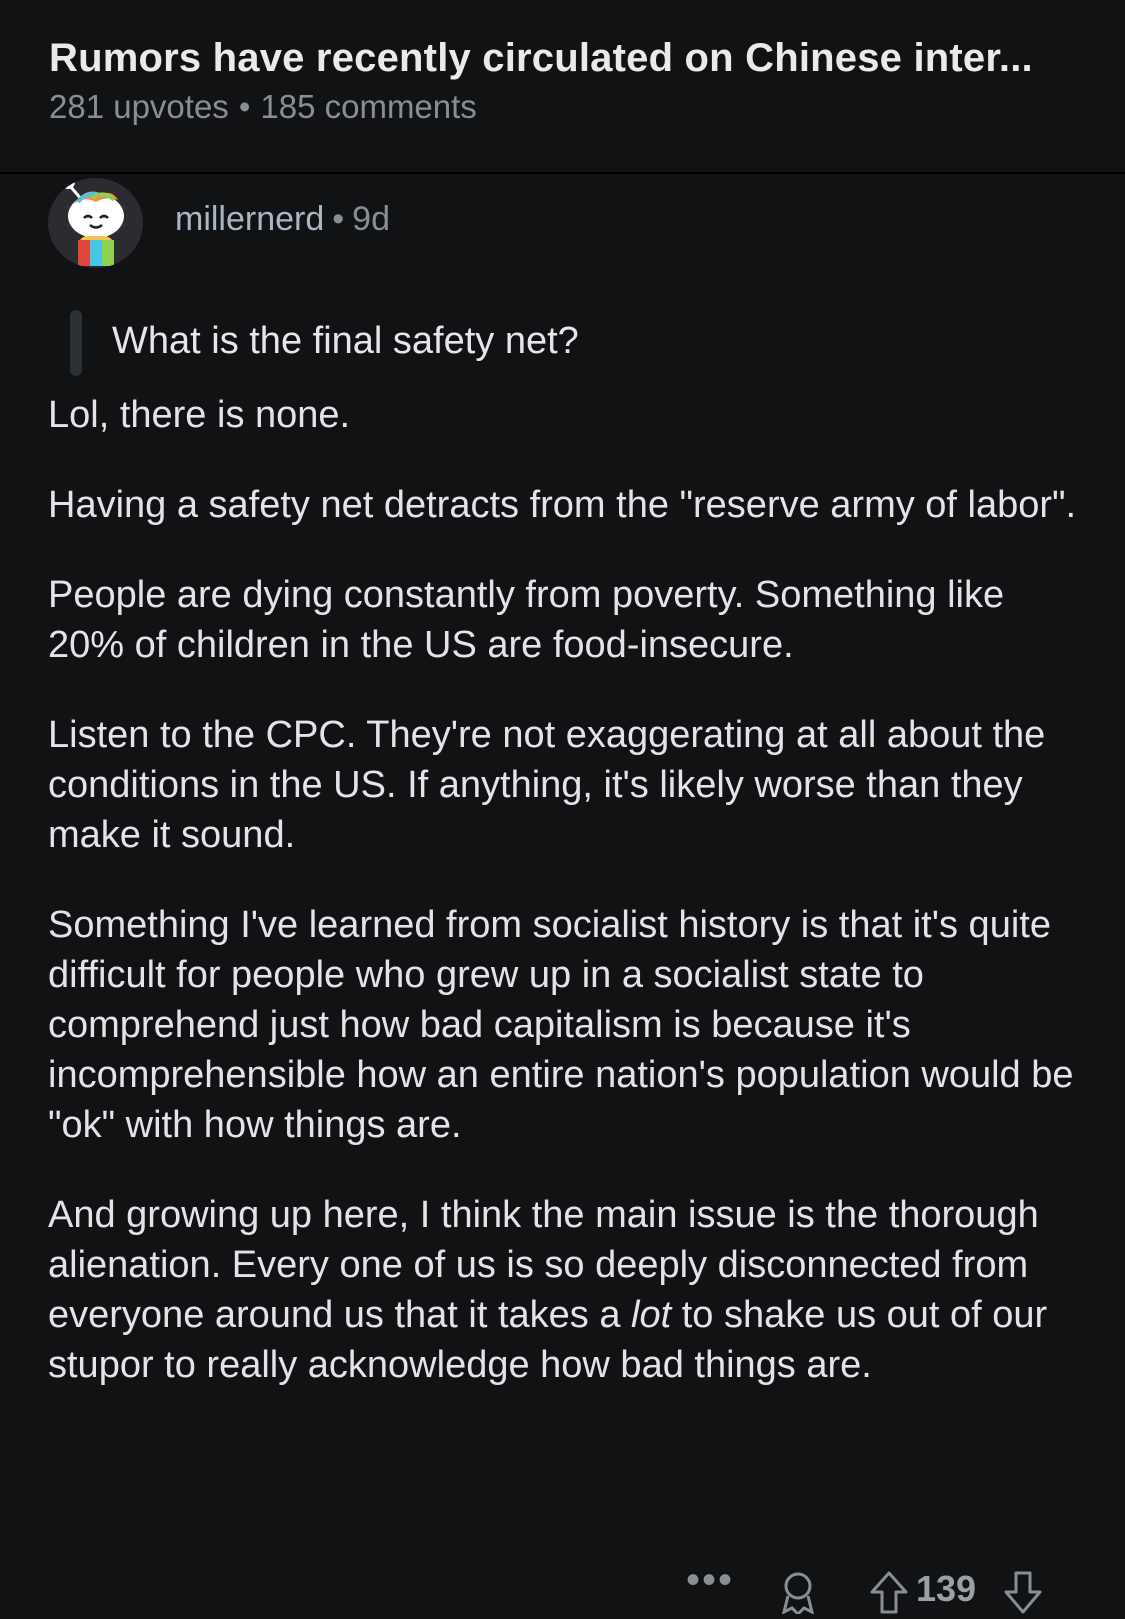  I want to click on comment-age: 9d, so click(371, 219).